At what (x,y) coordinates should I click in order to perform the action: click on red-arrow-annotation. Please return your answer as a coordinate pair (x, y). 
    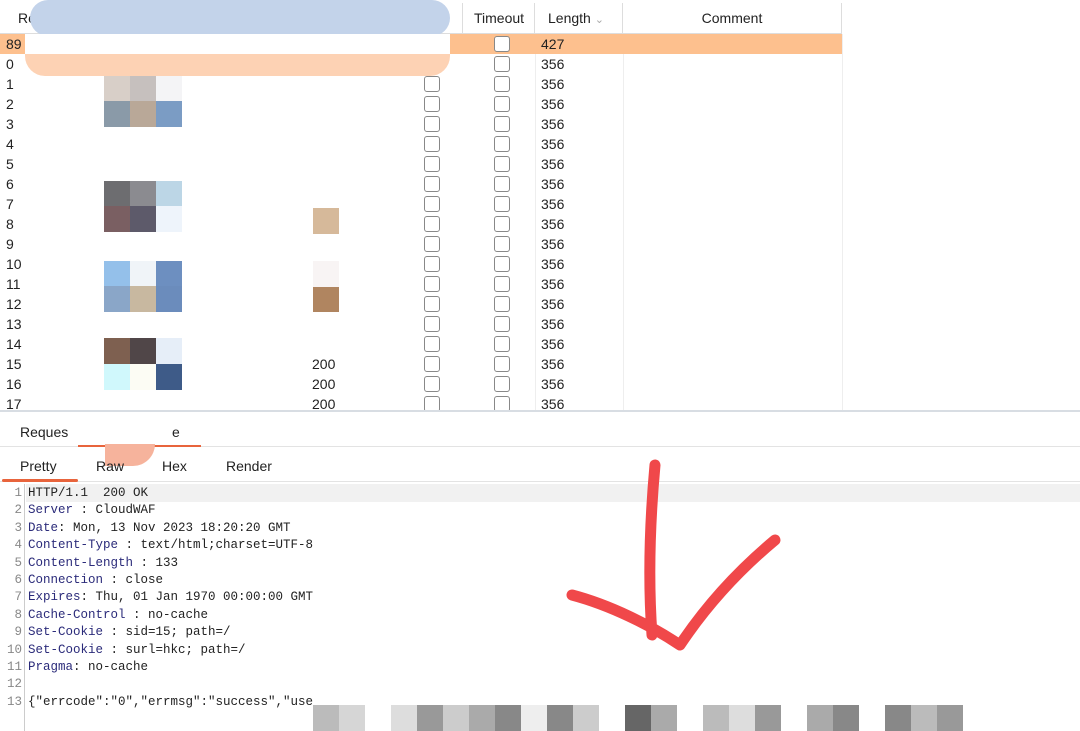
    Looking at the image, I should click on (673, 555).